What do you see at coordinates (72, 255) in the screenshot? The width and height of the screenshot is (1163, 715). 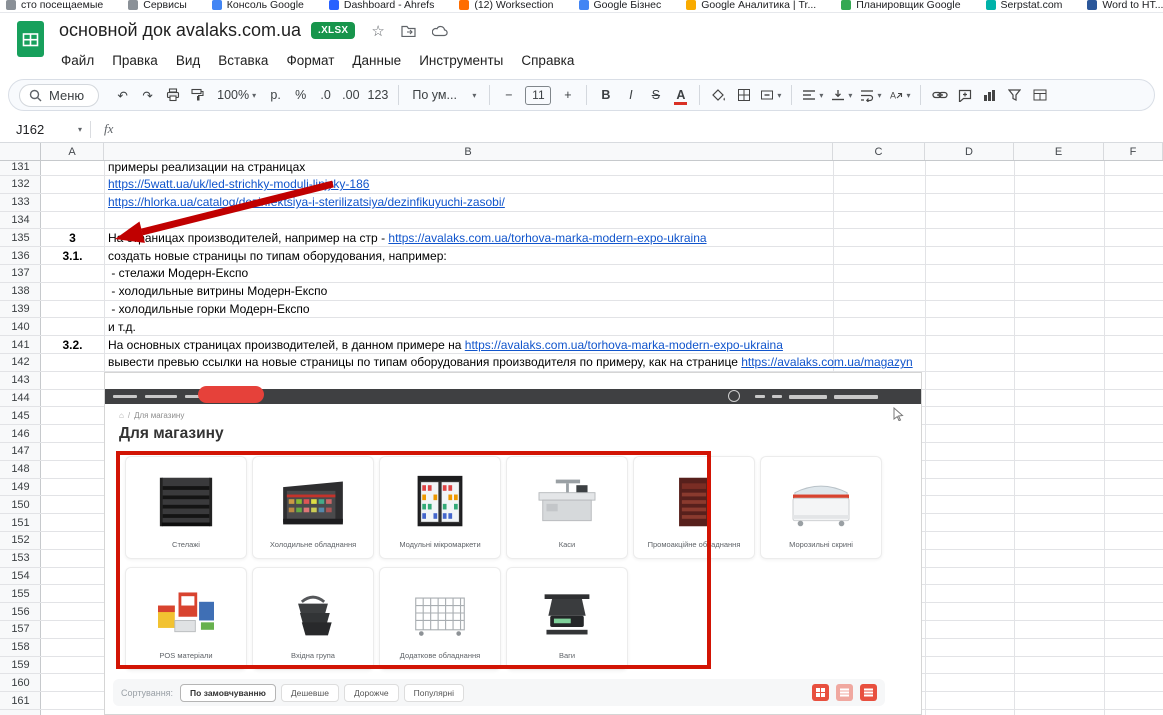 I see `cell-value: 3.1.` at bounding box center [72, 255].